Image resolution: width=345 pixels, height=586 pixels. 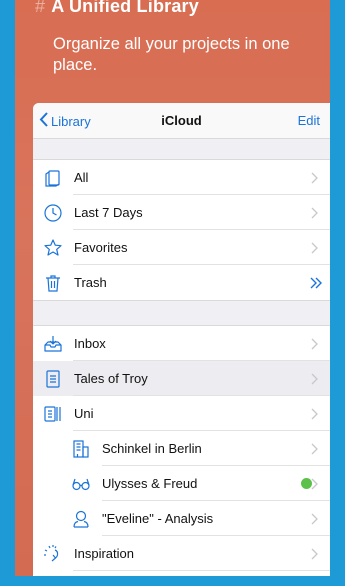 What do you see at coordinates (53, 213) in the screenshot?
I see `clock-icon` at bounding box center [53, 213].